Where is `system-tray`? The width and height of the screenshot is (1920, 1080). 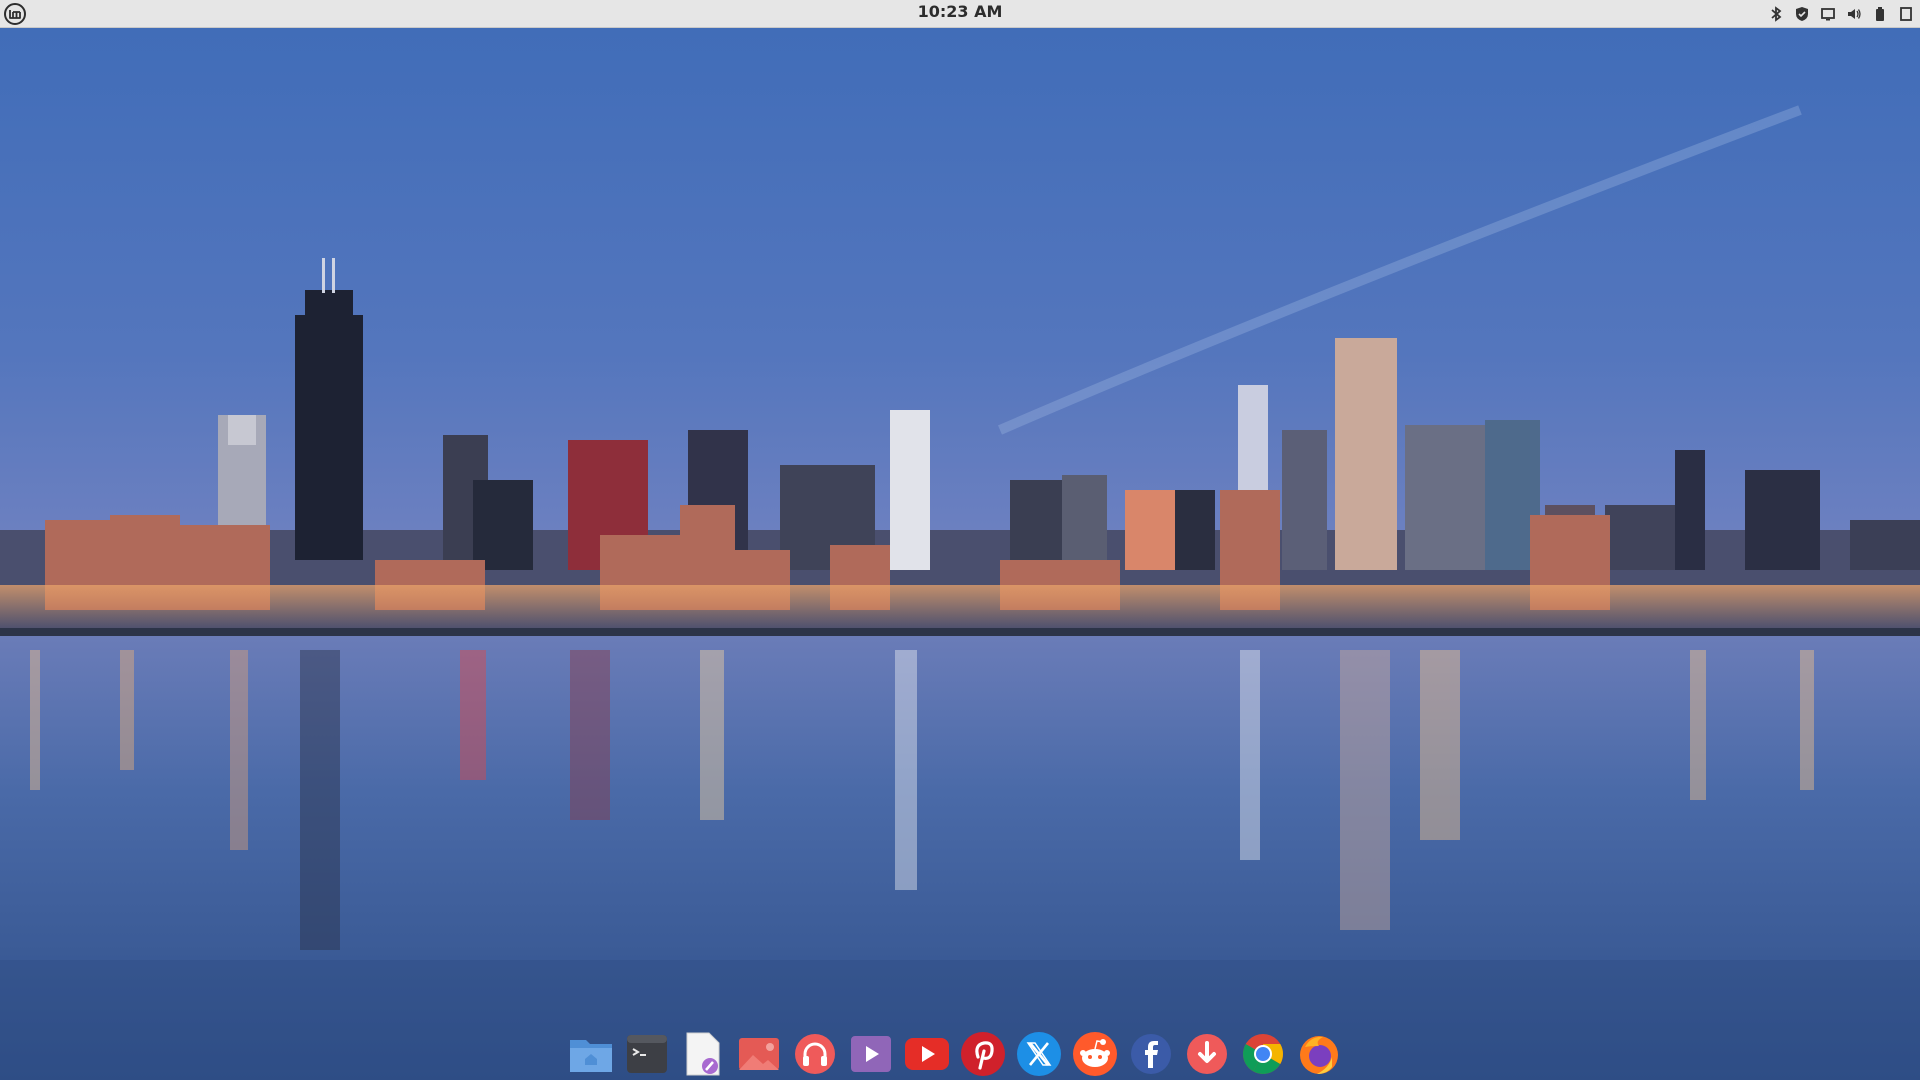 system-tray is located at coordinates (1841, 14).